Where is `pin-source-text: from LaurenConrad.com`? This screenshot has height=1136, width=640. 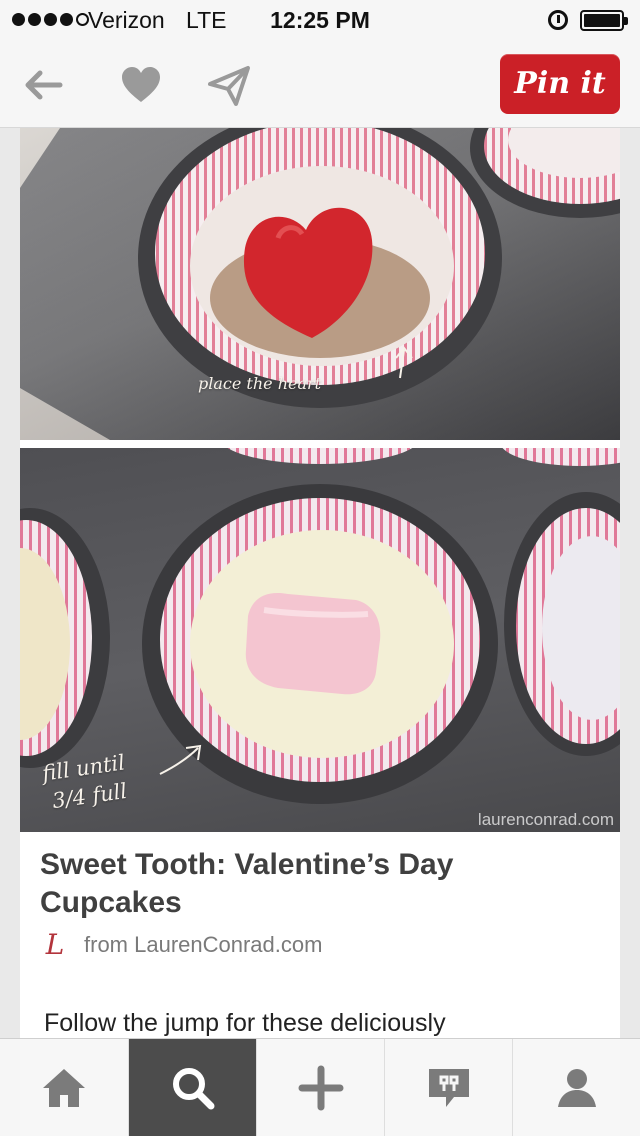
pin-source-text: from LaurenConrad.com is located at coordinates (203, 944).